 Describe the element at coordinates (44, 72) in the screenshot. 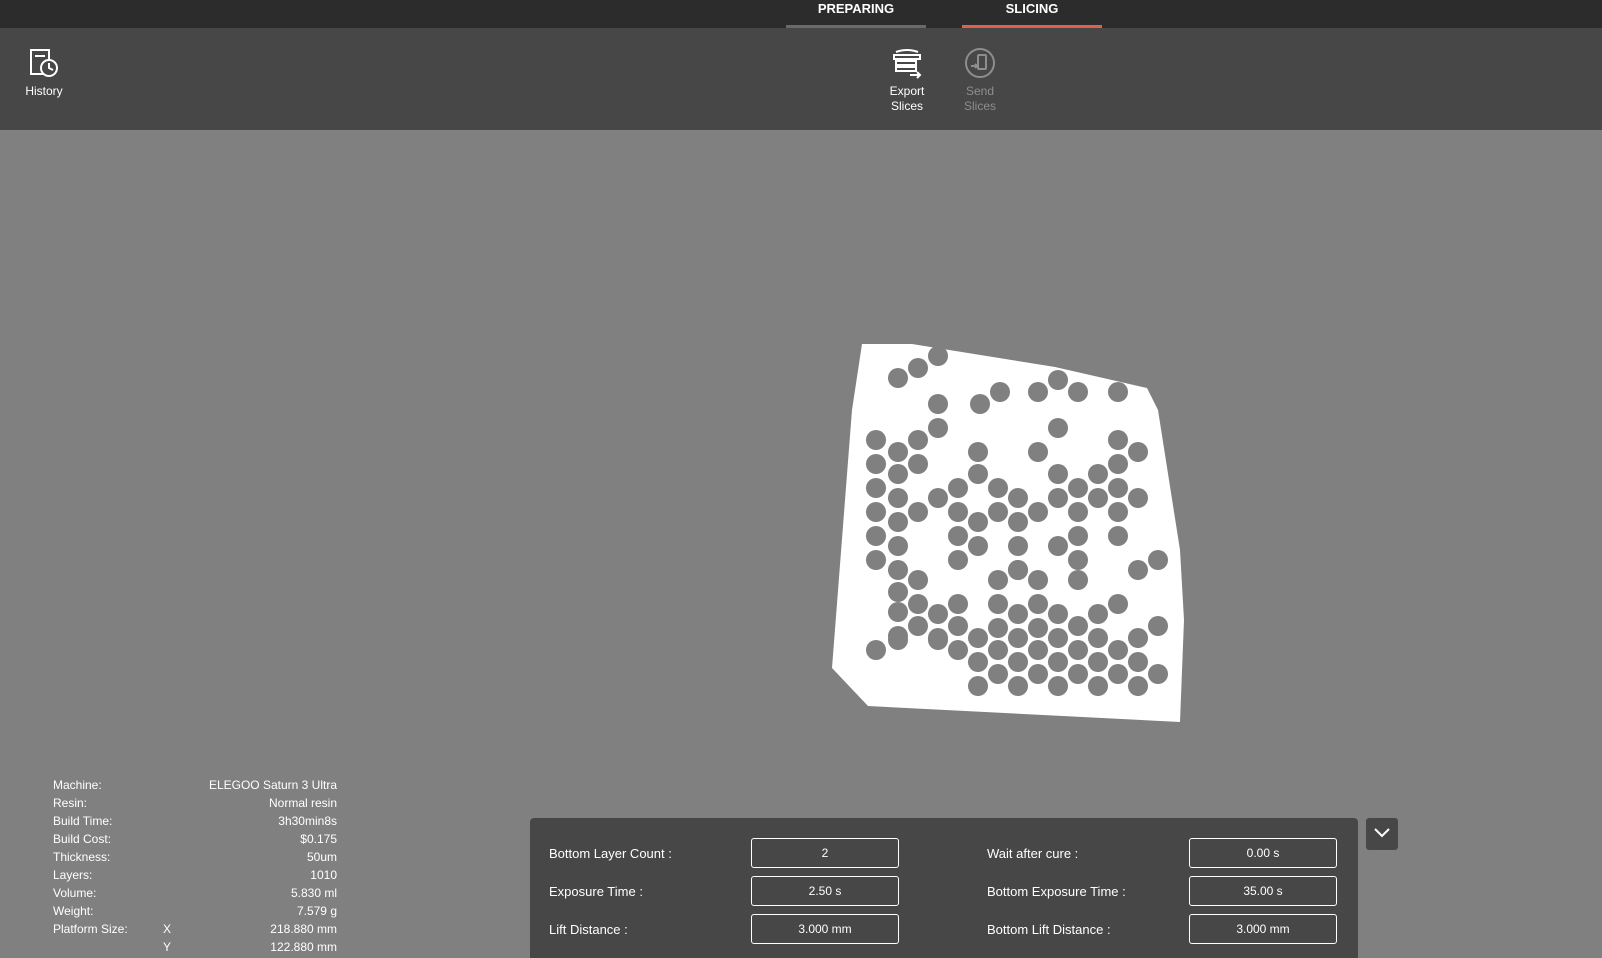

I see `history-button: History` at that location.